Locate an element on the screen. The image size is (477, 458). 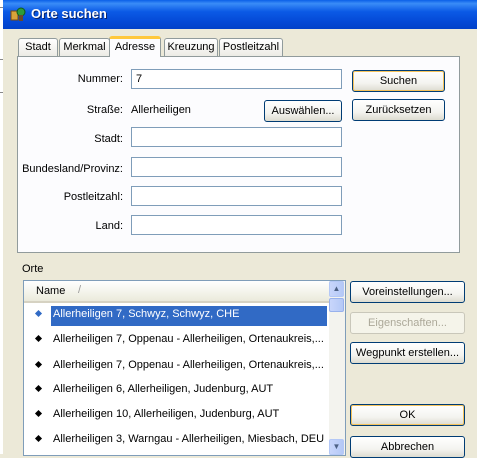
app-icon is located at coordinates (18, 14).